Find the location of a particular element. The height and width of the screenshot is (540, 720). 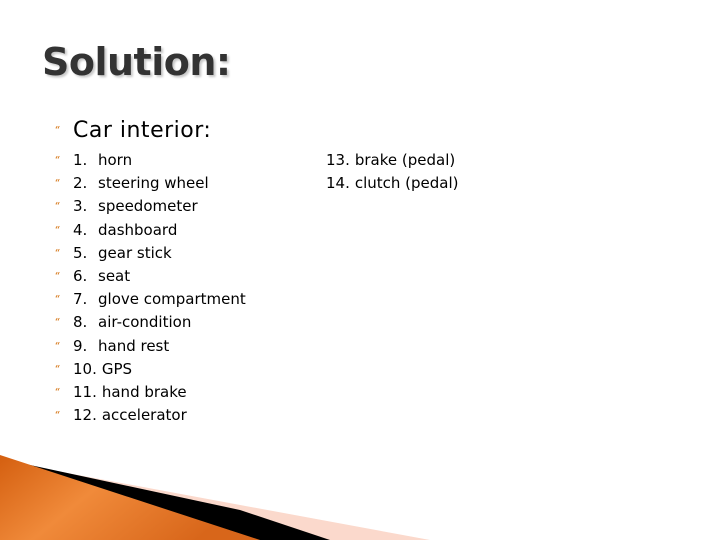

list-item: 1. horn is located at coordinates (102, 160).